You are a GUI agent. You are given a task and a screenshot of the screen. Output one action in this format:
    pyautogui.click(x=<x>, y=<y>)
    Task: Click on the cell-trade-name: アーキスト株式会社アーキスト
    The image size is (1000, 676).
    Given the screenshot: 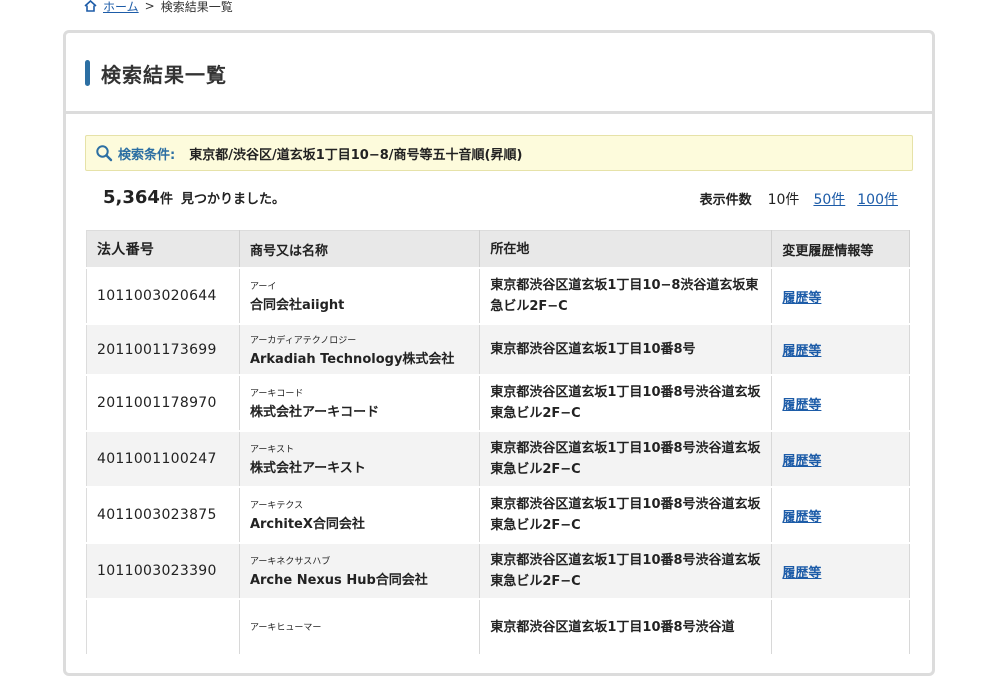 What is the action you would take?
    pyautogui.click(x=360, y=459)
    